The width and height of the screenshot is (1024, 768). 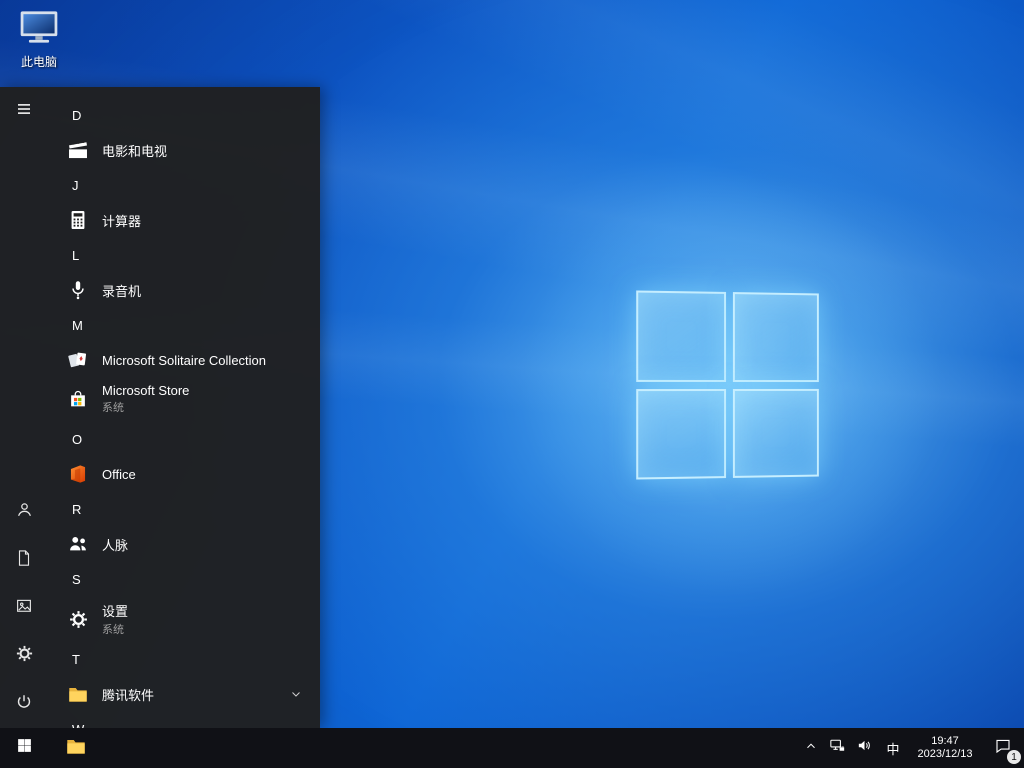 I want to click on app-label: Microsoft Store, so click(x=146, y=390).